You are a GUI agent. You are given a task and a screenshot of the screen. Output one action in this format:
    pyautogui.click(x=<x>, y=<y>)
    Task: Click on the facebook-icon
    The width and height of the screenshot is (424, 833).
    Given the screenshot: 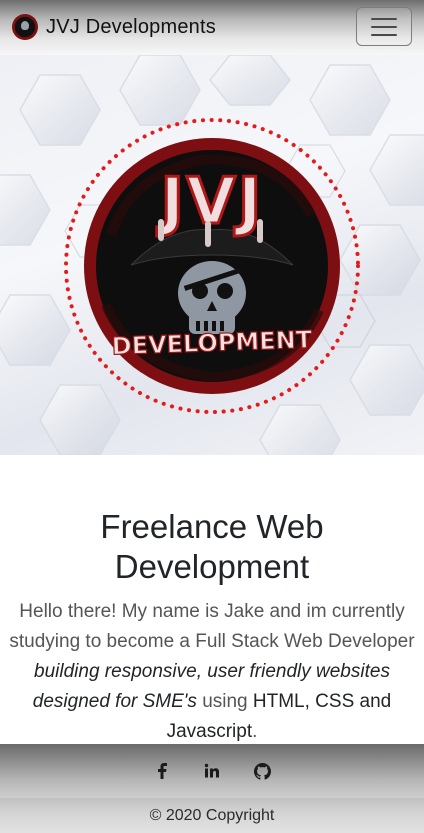 What is the action you would take?
    pyautogui.click(x=162, y=771)
    